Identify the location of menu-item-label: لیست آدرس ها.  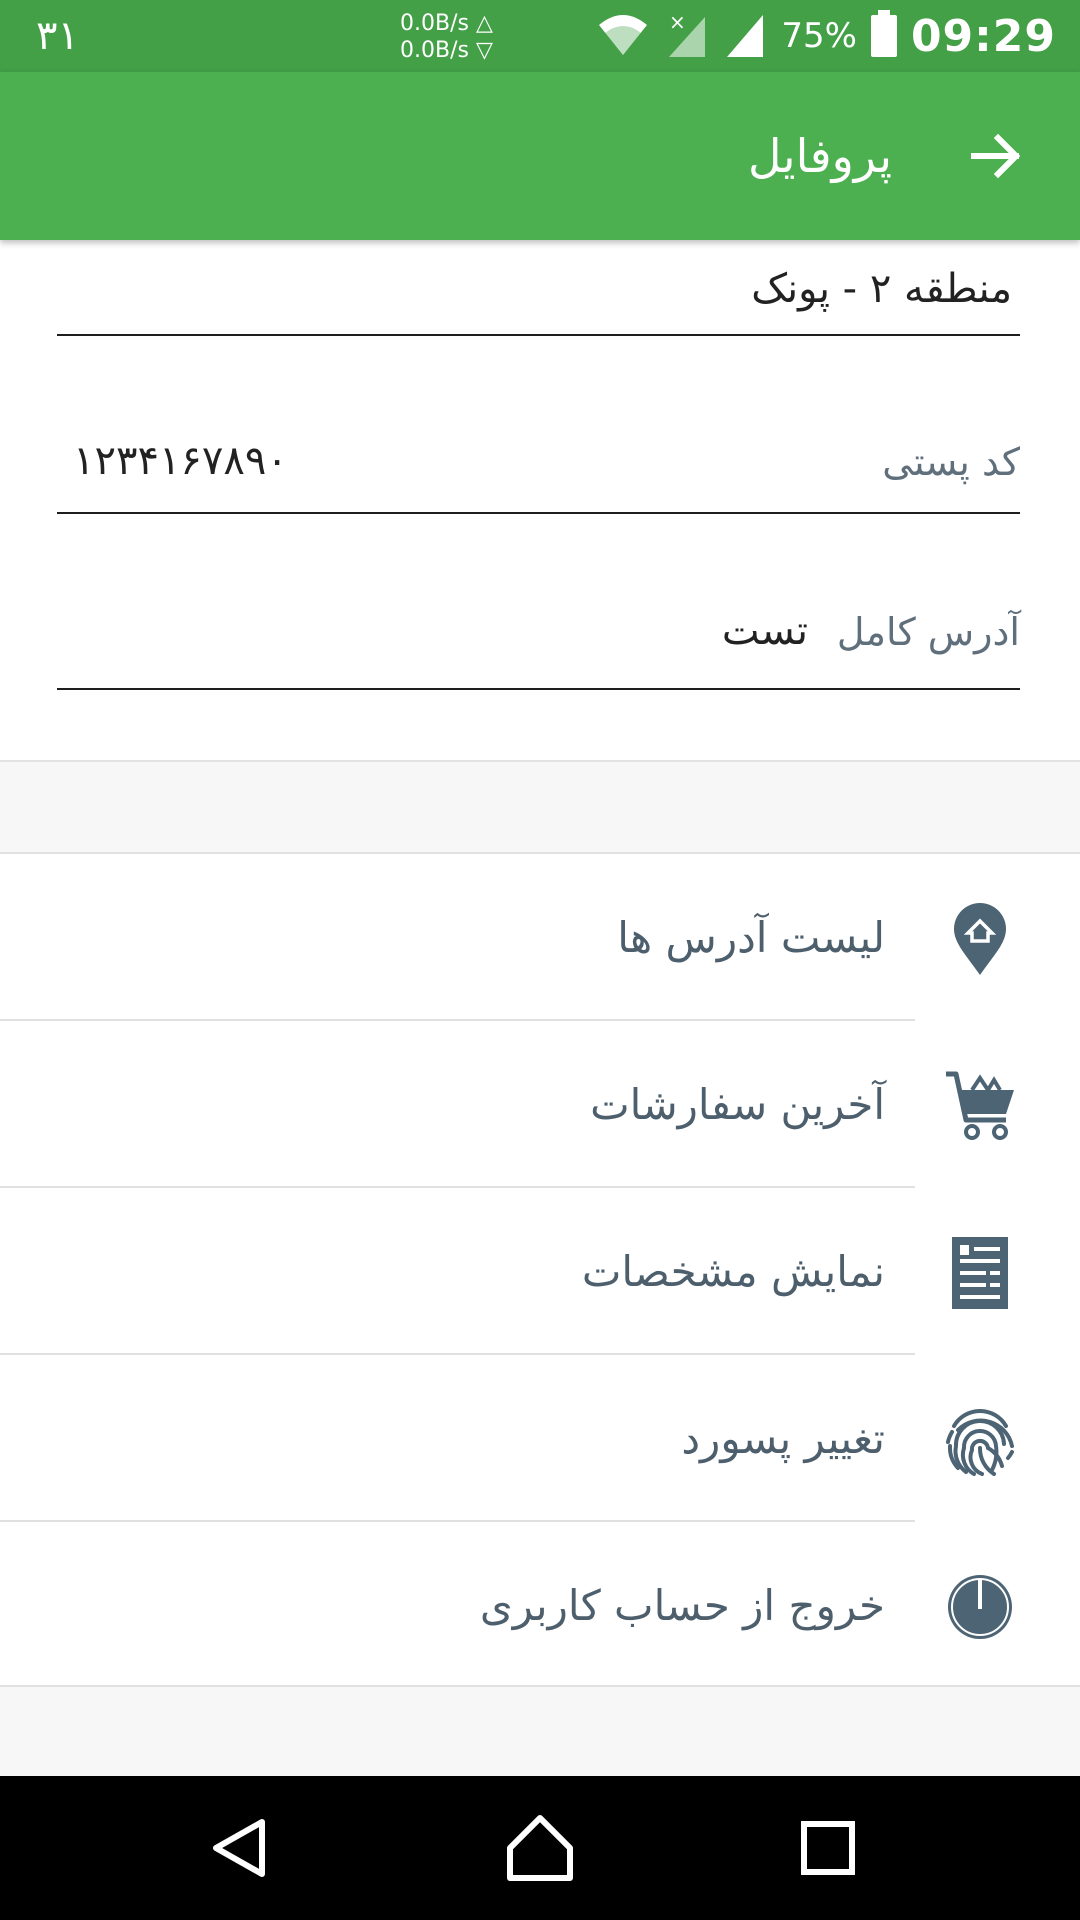
(751, 937).